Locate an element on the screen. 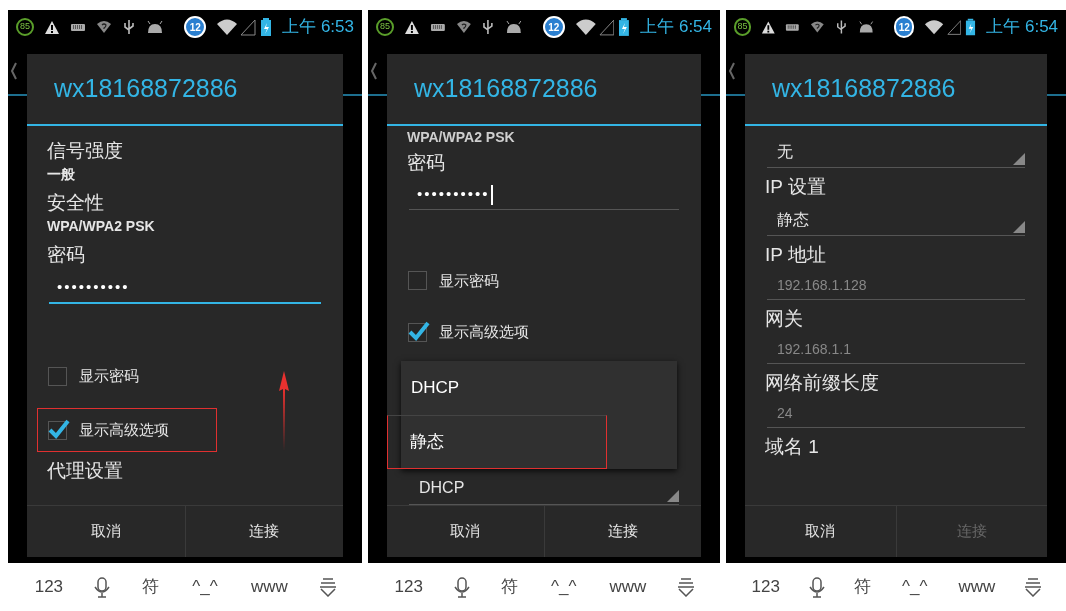 The width and height of the screenshot is (1066, 611). text-field: 192.168.1.1 is located at coordinates (896, 349).